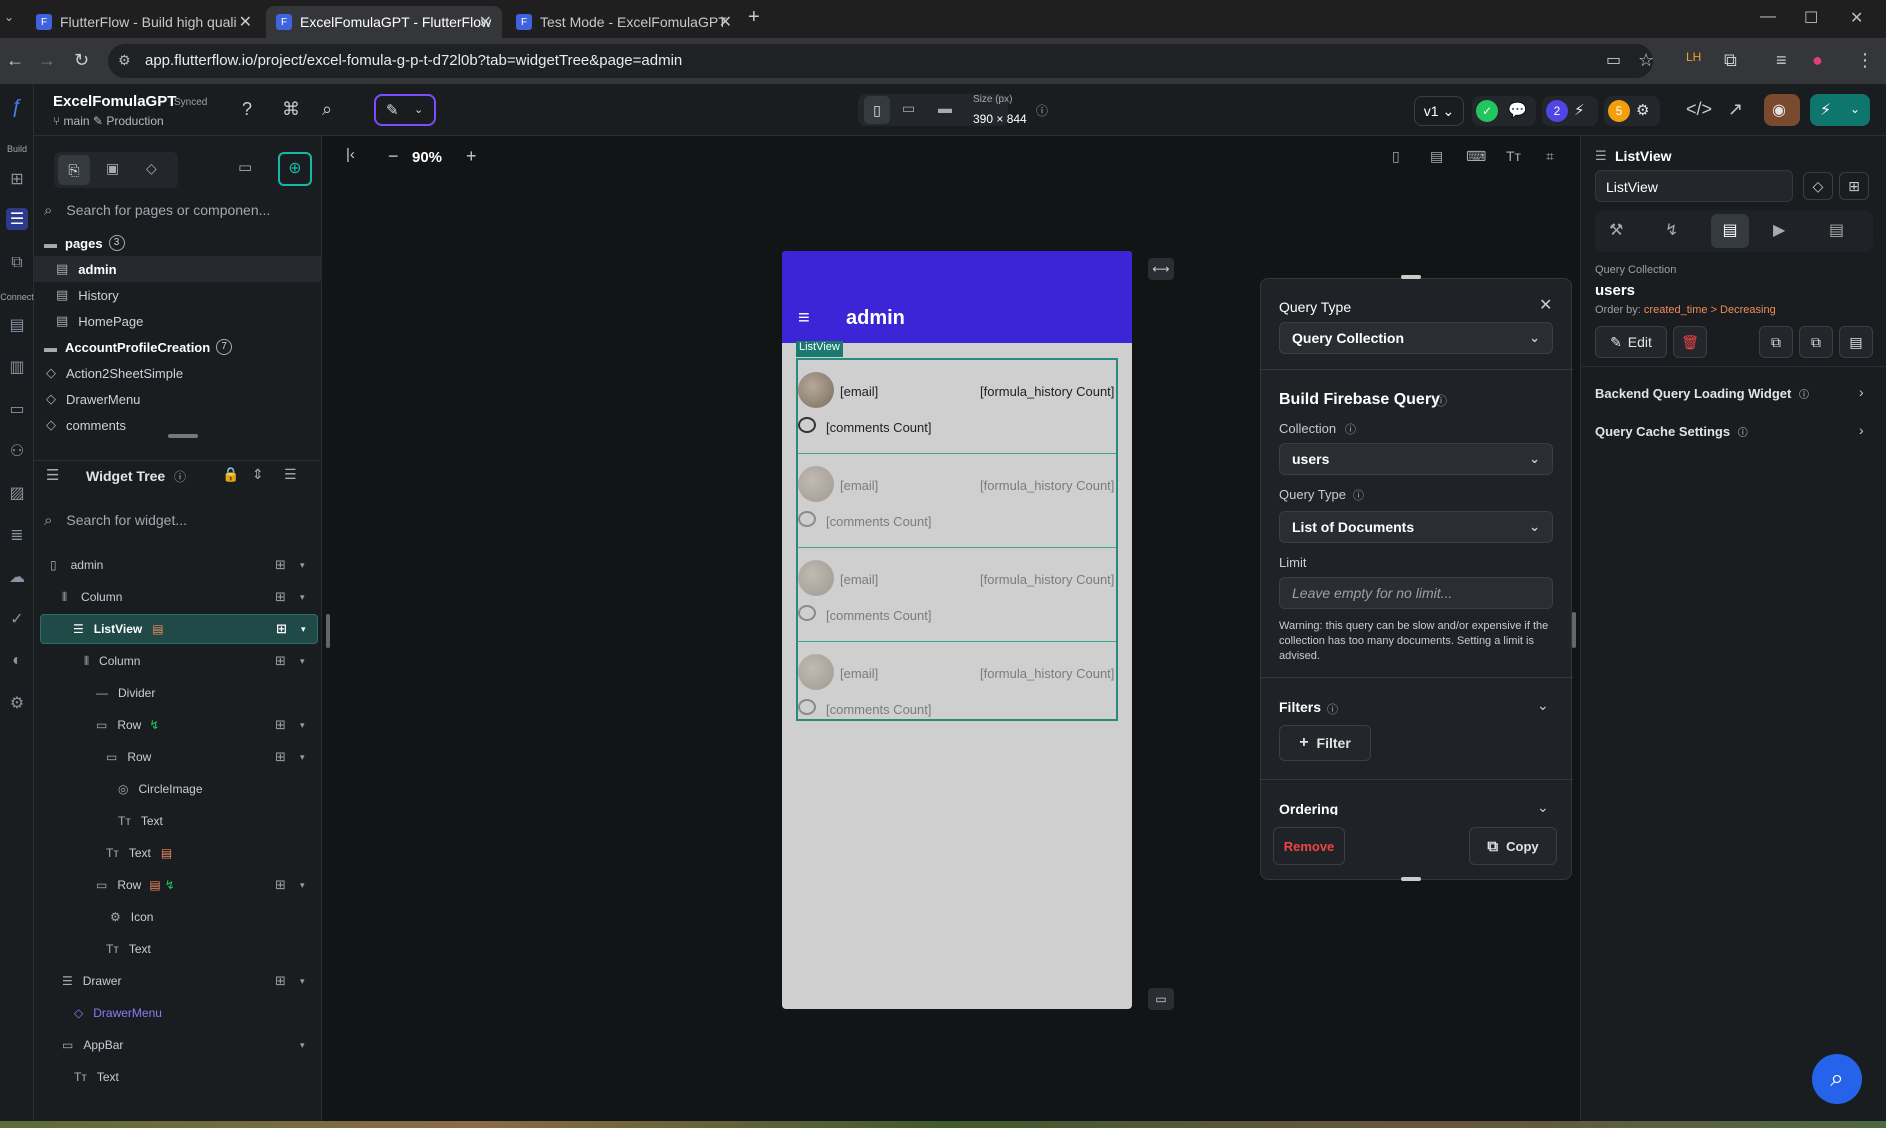 This screenshot has width=1886, height=1128. I want to click on bookmark-star-icon: ☆, so click(1646, 60).